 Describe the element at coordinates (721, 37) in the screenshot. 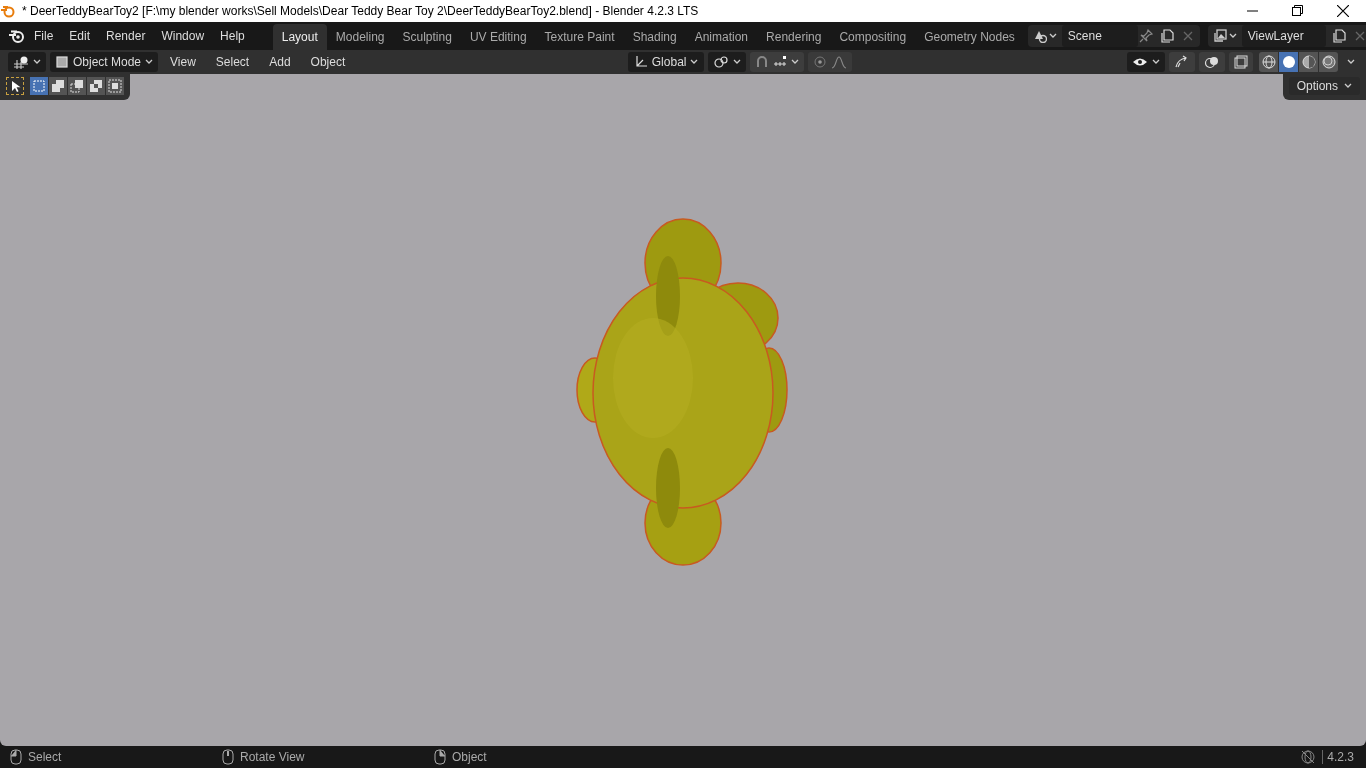

I see `workspace-tab: Animation` at that location.